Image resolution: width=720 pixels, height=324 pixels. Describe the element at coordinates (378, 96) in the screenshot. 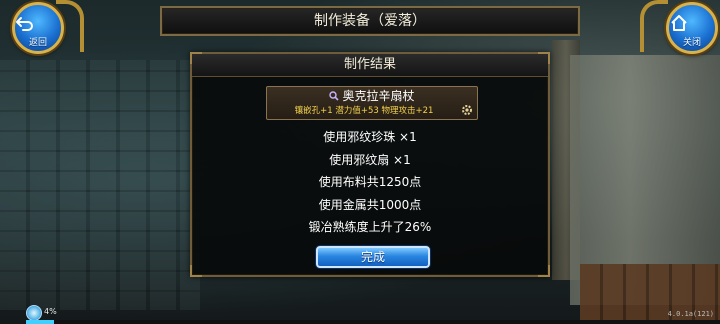

I see `item-name: 奥克拉辛扇杖` at that location.